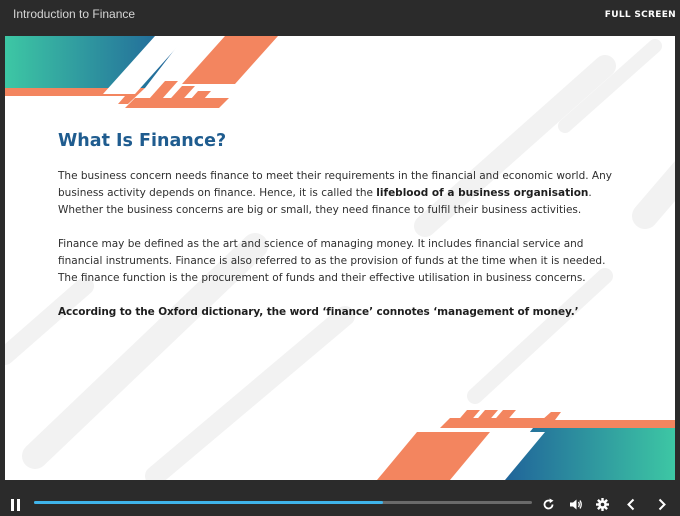 The height and width of the screenshot is (516, 680). I want to click on fullscreen-button: FULL SCREEN, so click(640, 15).